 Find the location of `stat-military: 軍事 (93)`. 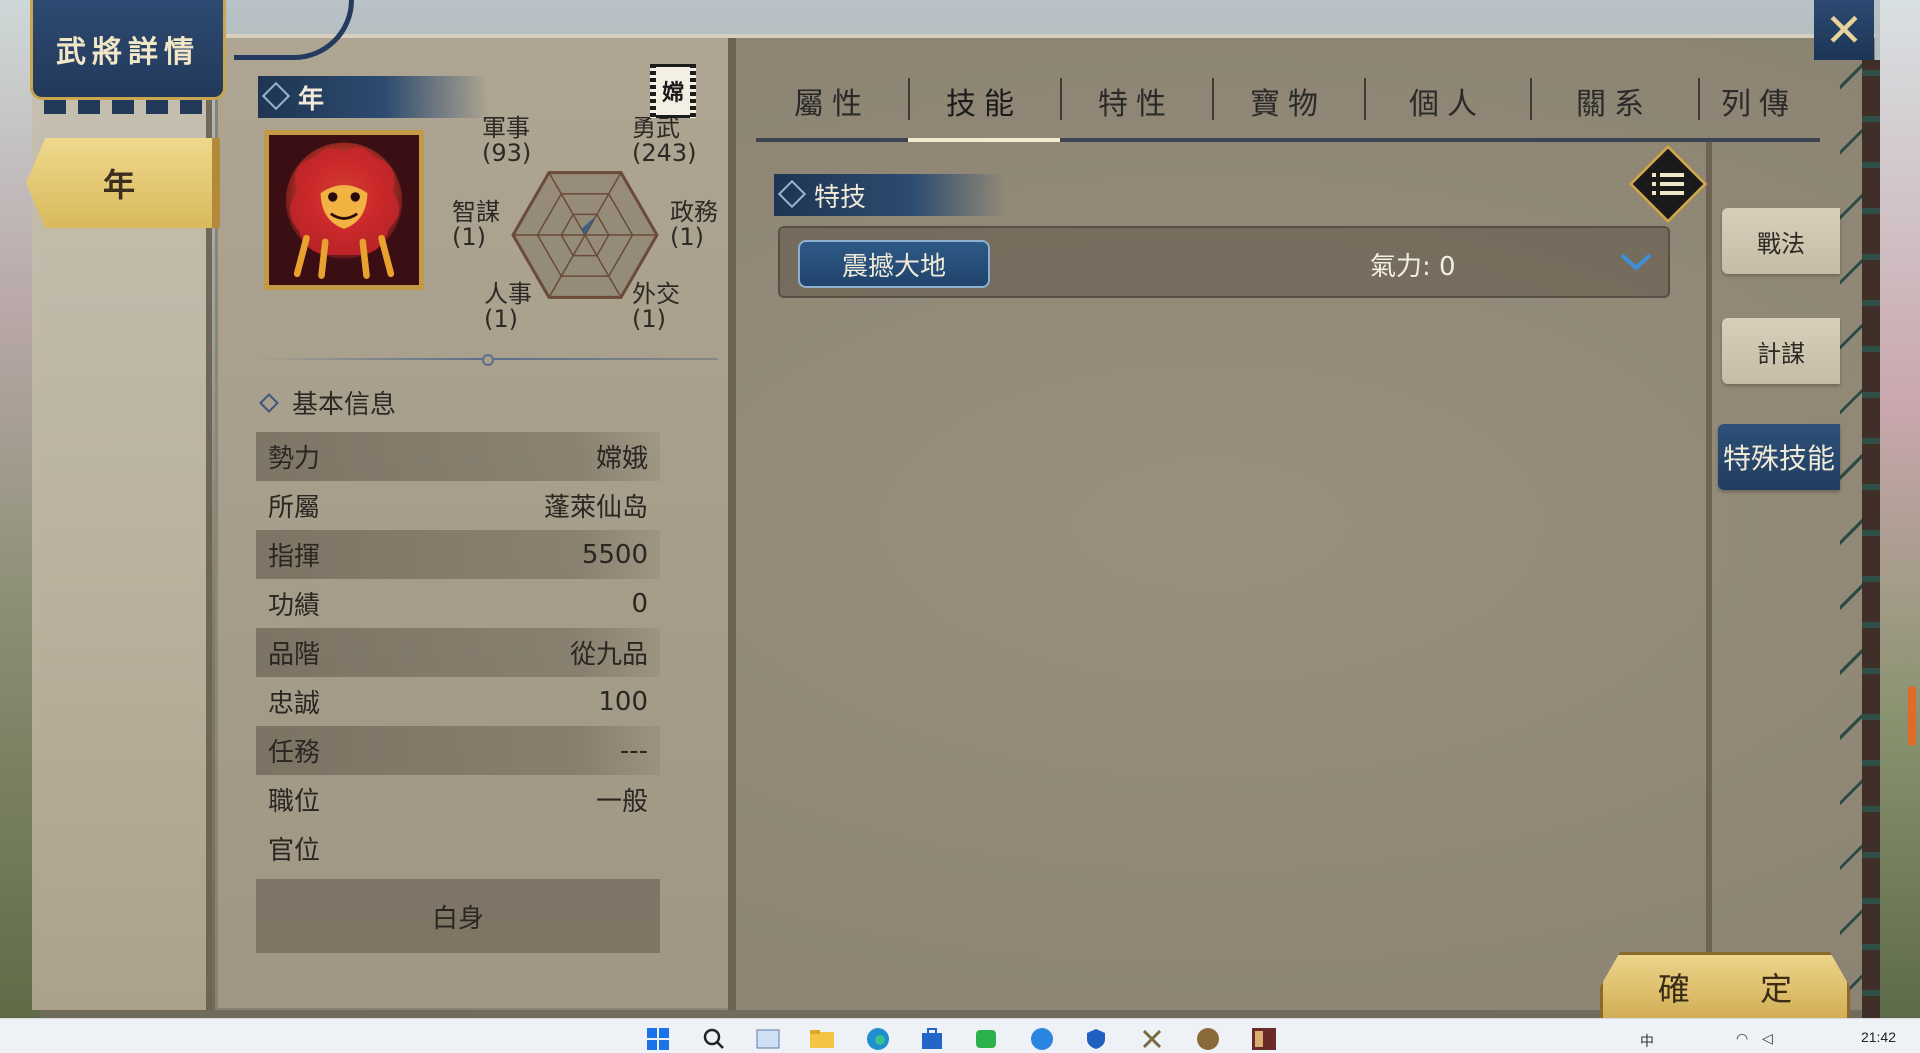

stat-military: 軍事 (93) is located at coordinates (507, 141).